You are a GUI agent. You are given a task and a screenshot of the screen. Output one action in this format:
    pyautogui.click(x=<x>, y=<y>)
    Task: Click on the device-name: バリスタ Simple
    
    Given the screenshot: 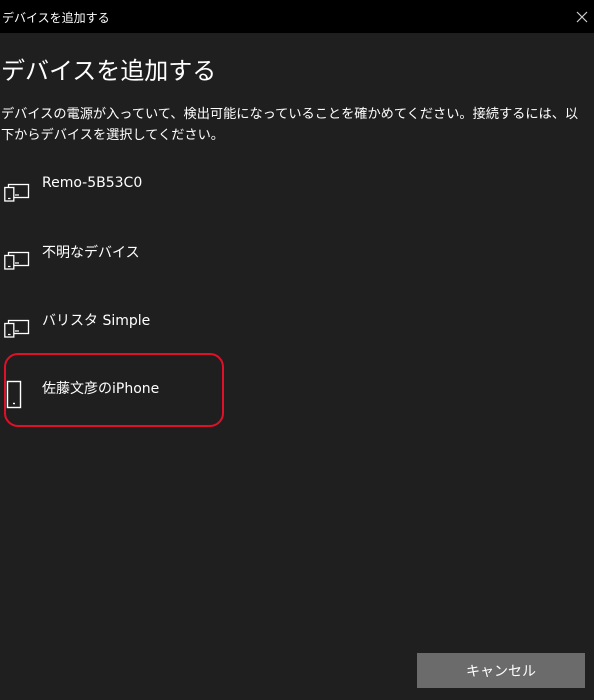 What is the action you would take?
    pyautogui.click(x=96, y=321)
    